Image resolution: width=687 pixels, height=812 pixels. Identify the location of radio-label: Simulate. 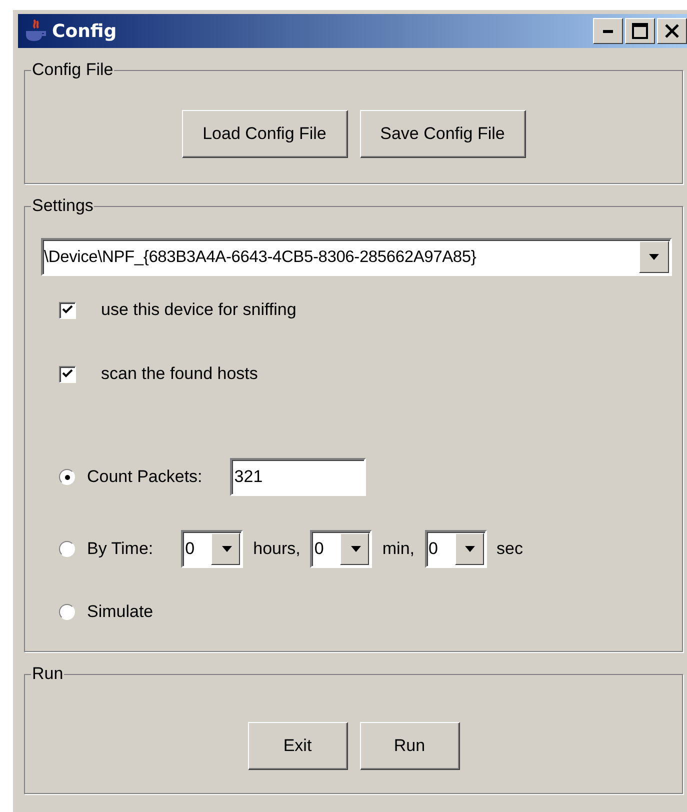
(120, 612).